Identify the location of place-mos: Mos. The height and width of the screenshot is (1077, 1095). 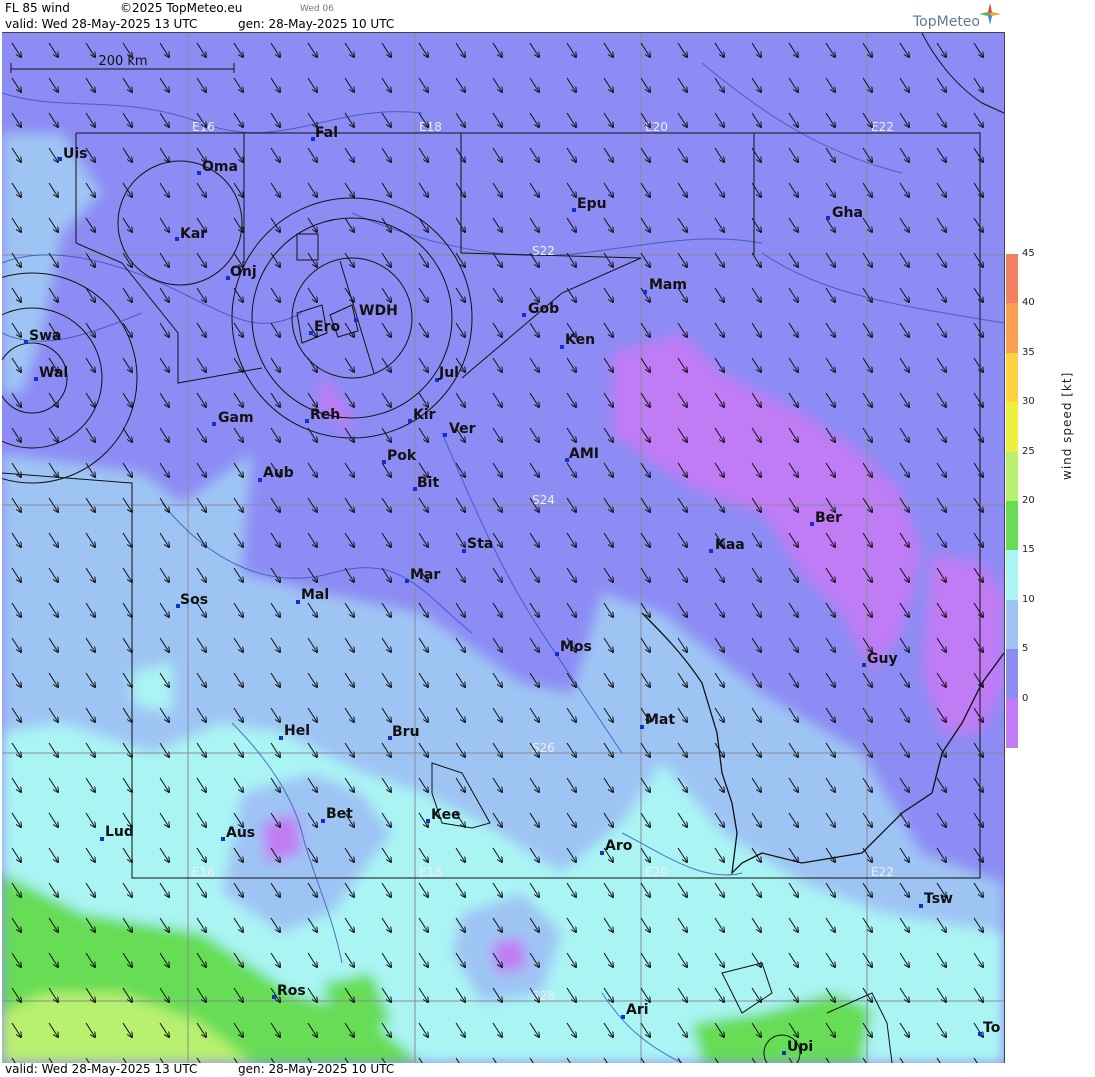
(573, 647).